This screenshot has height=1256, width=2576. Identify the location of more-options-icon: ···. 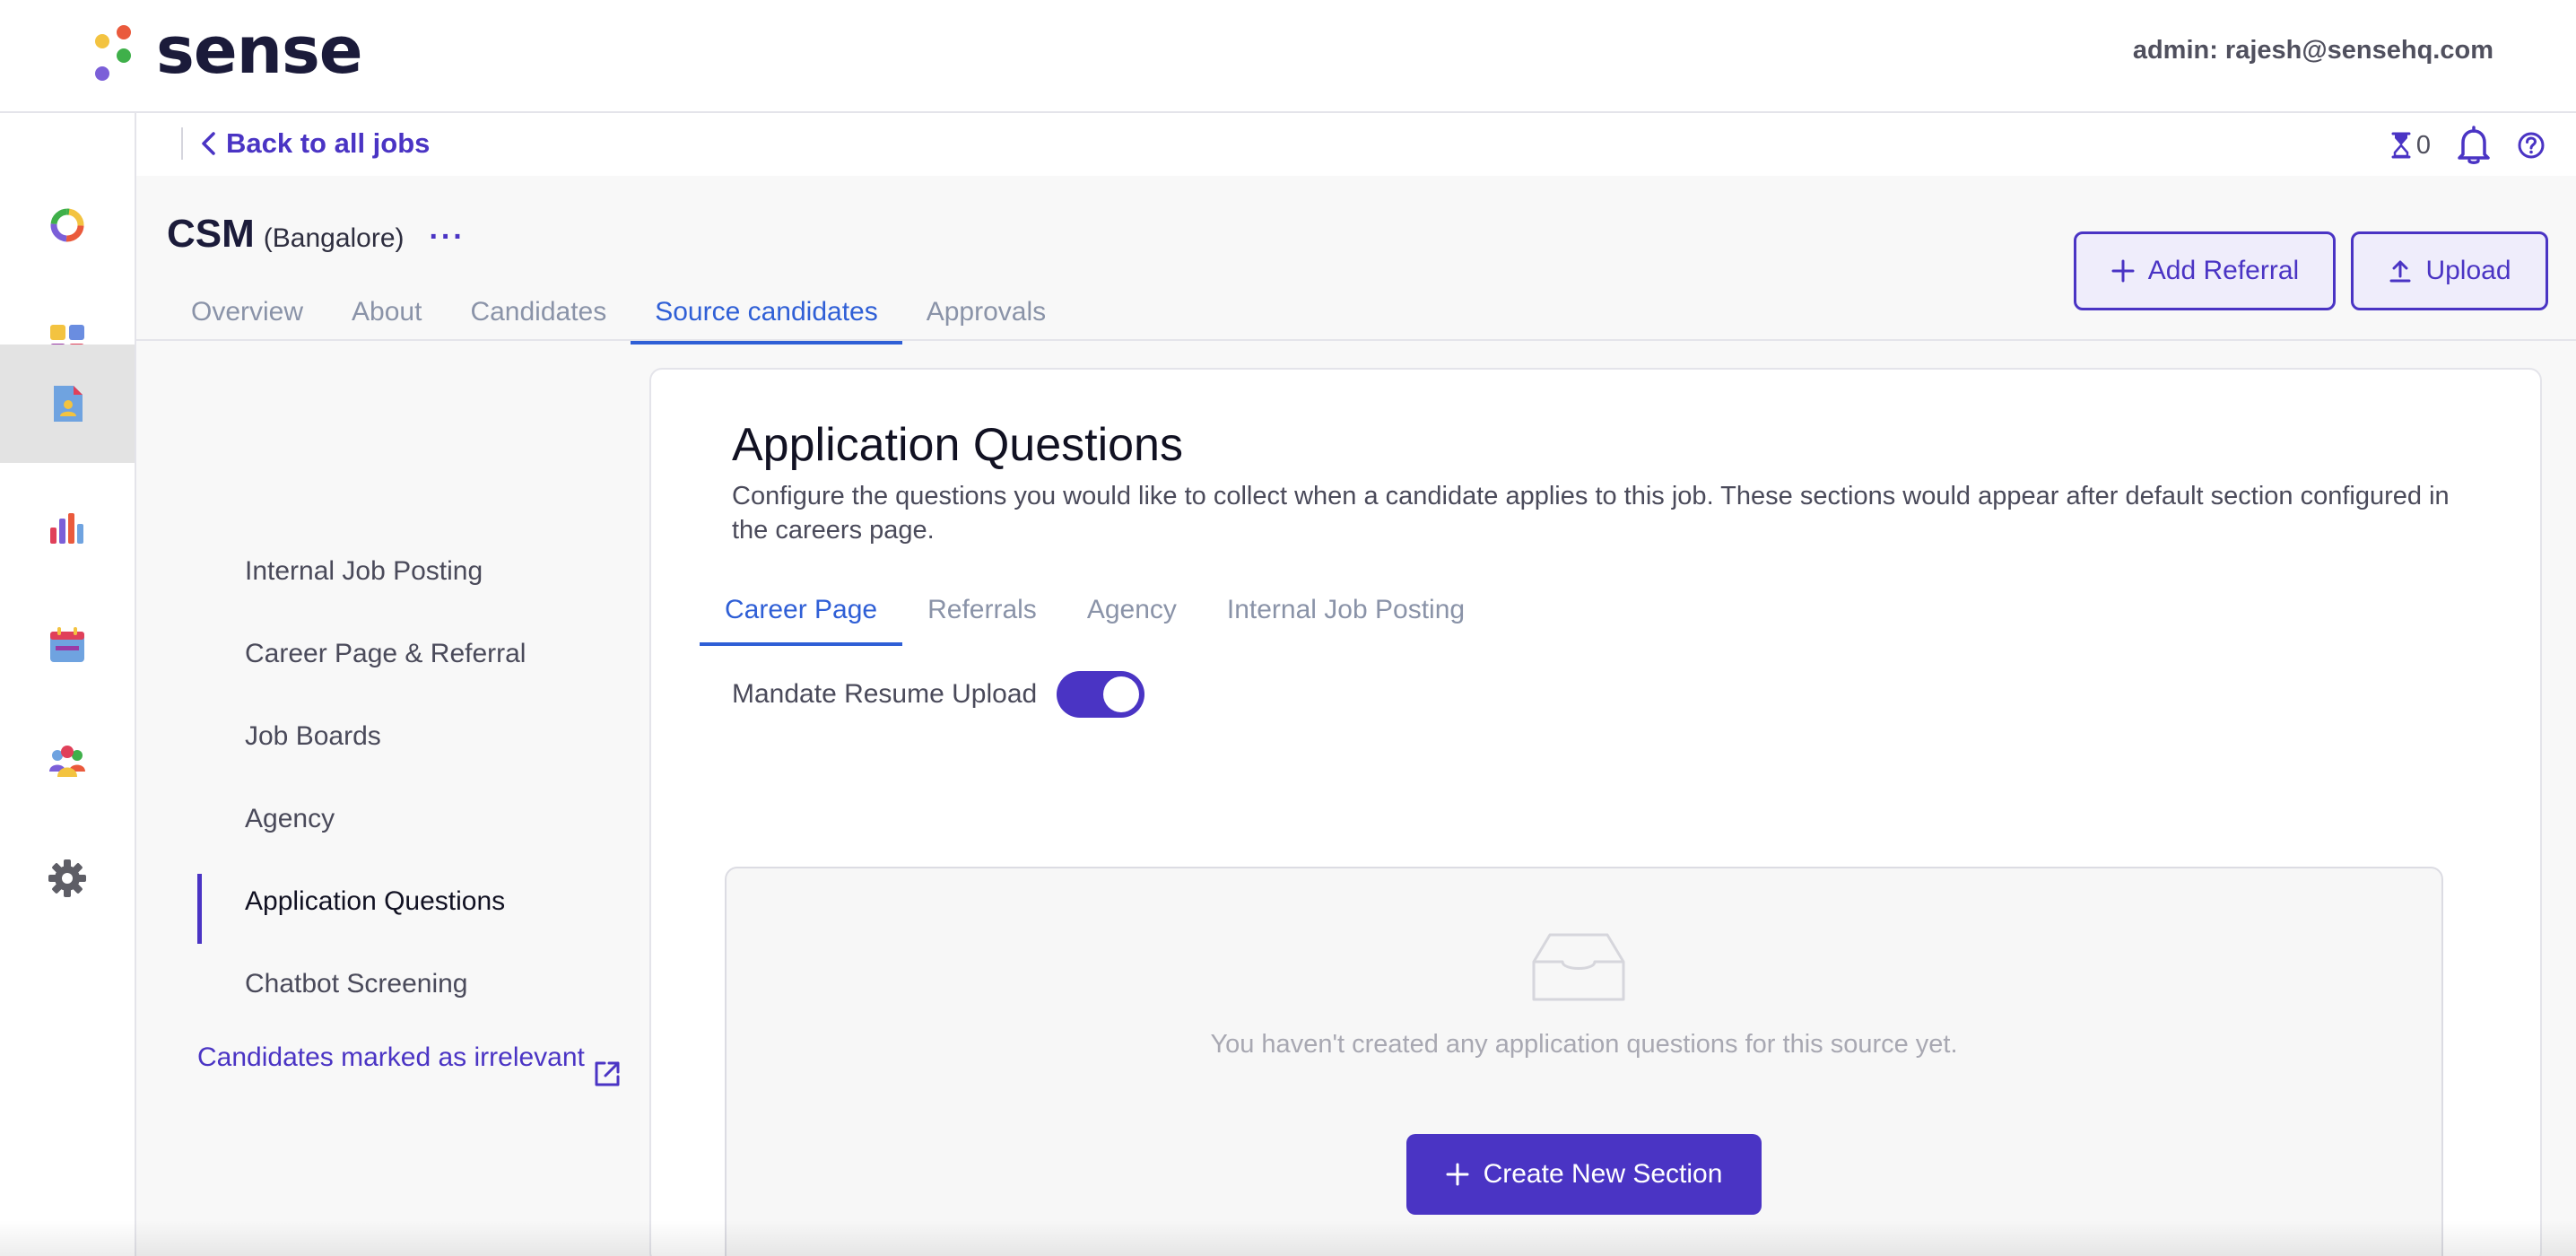
(448, 237).